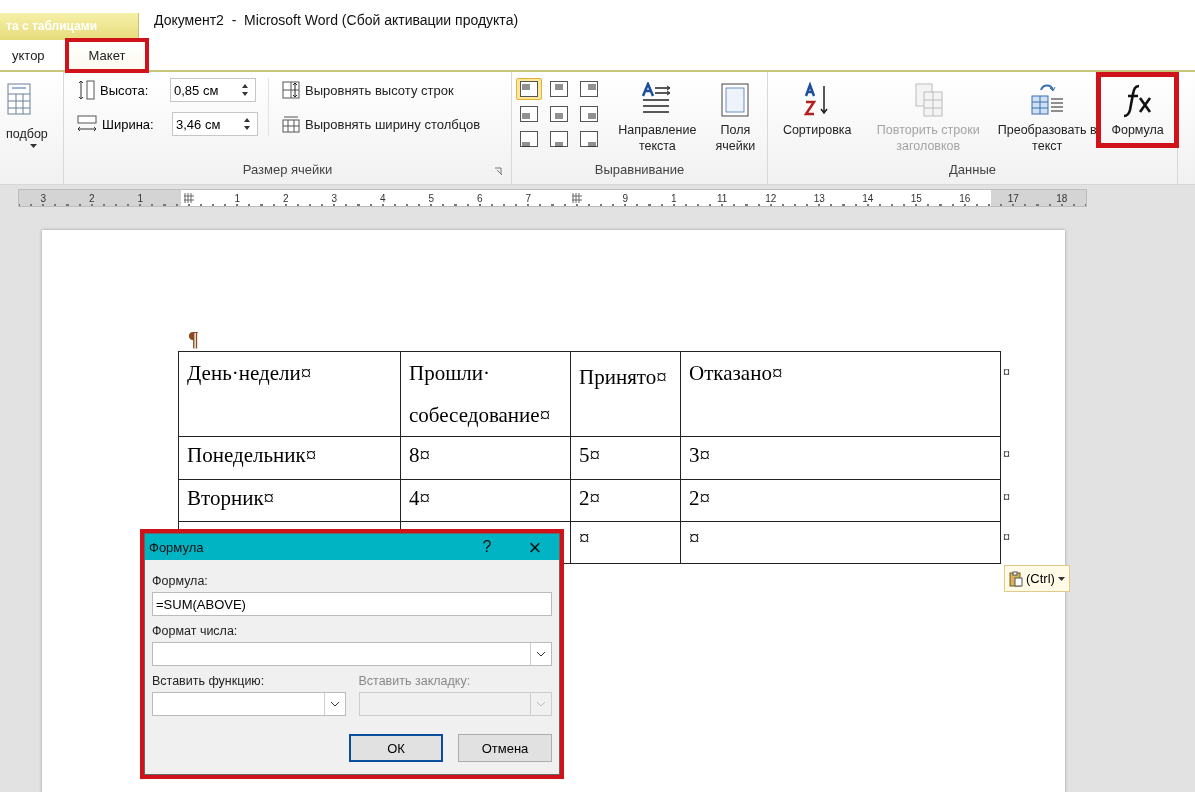  What do you see at coordinates (252, 455) in the screenshot?
I see `table-cell-text: Понедельник¤` at bounding box center [252, 455].